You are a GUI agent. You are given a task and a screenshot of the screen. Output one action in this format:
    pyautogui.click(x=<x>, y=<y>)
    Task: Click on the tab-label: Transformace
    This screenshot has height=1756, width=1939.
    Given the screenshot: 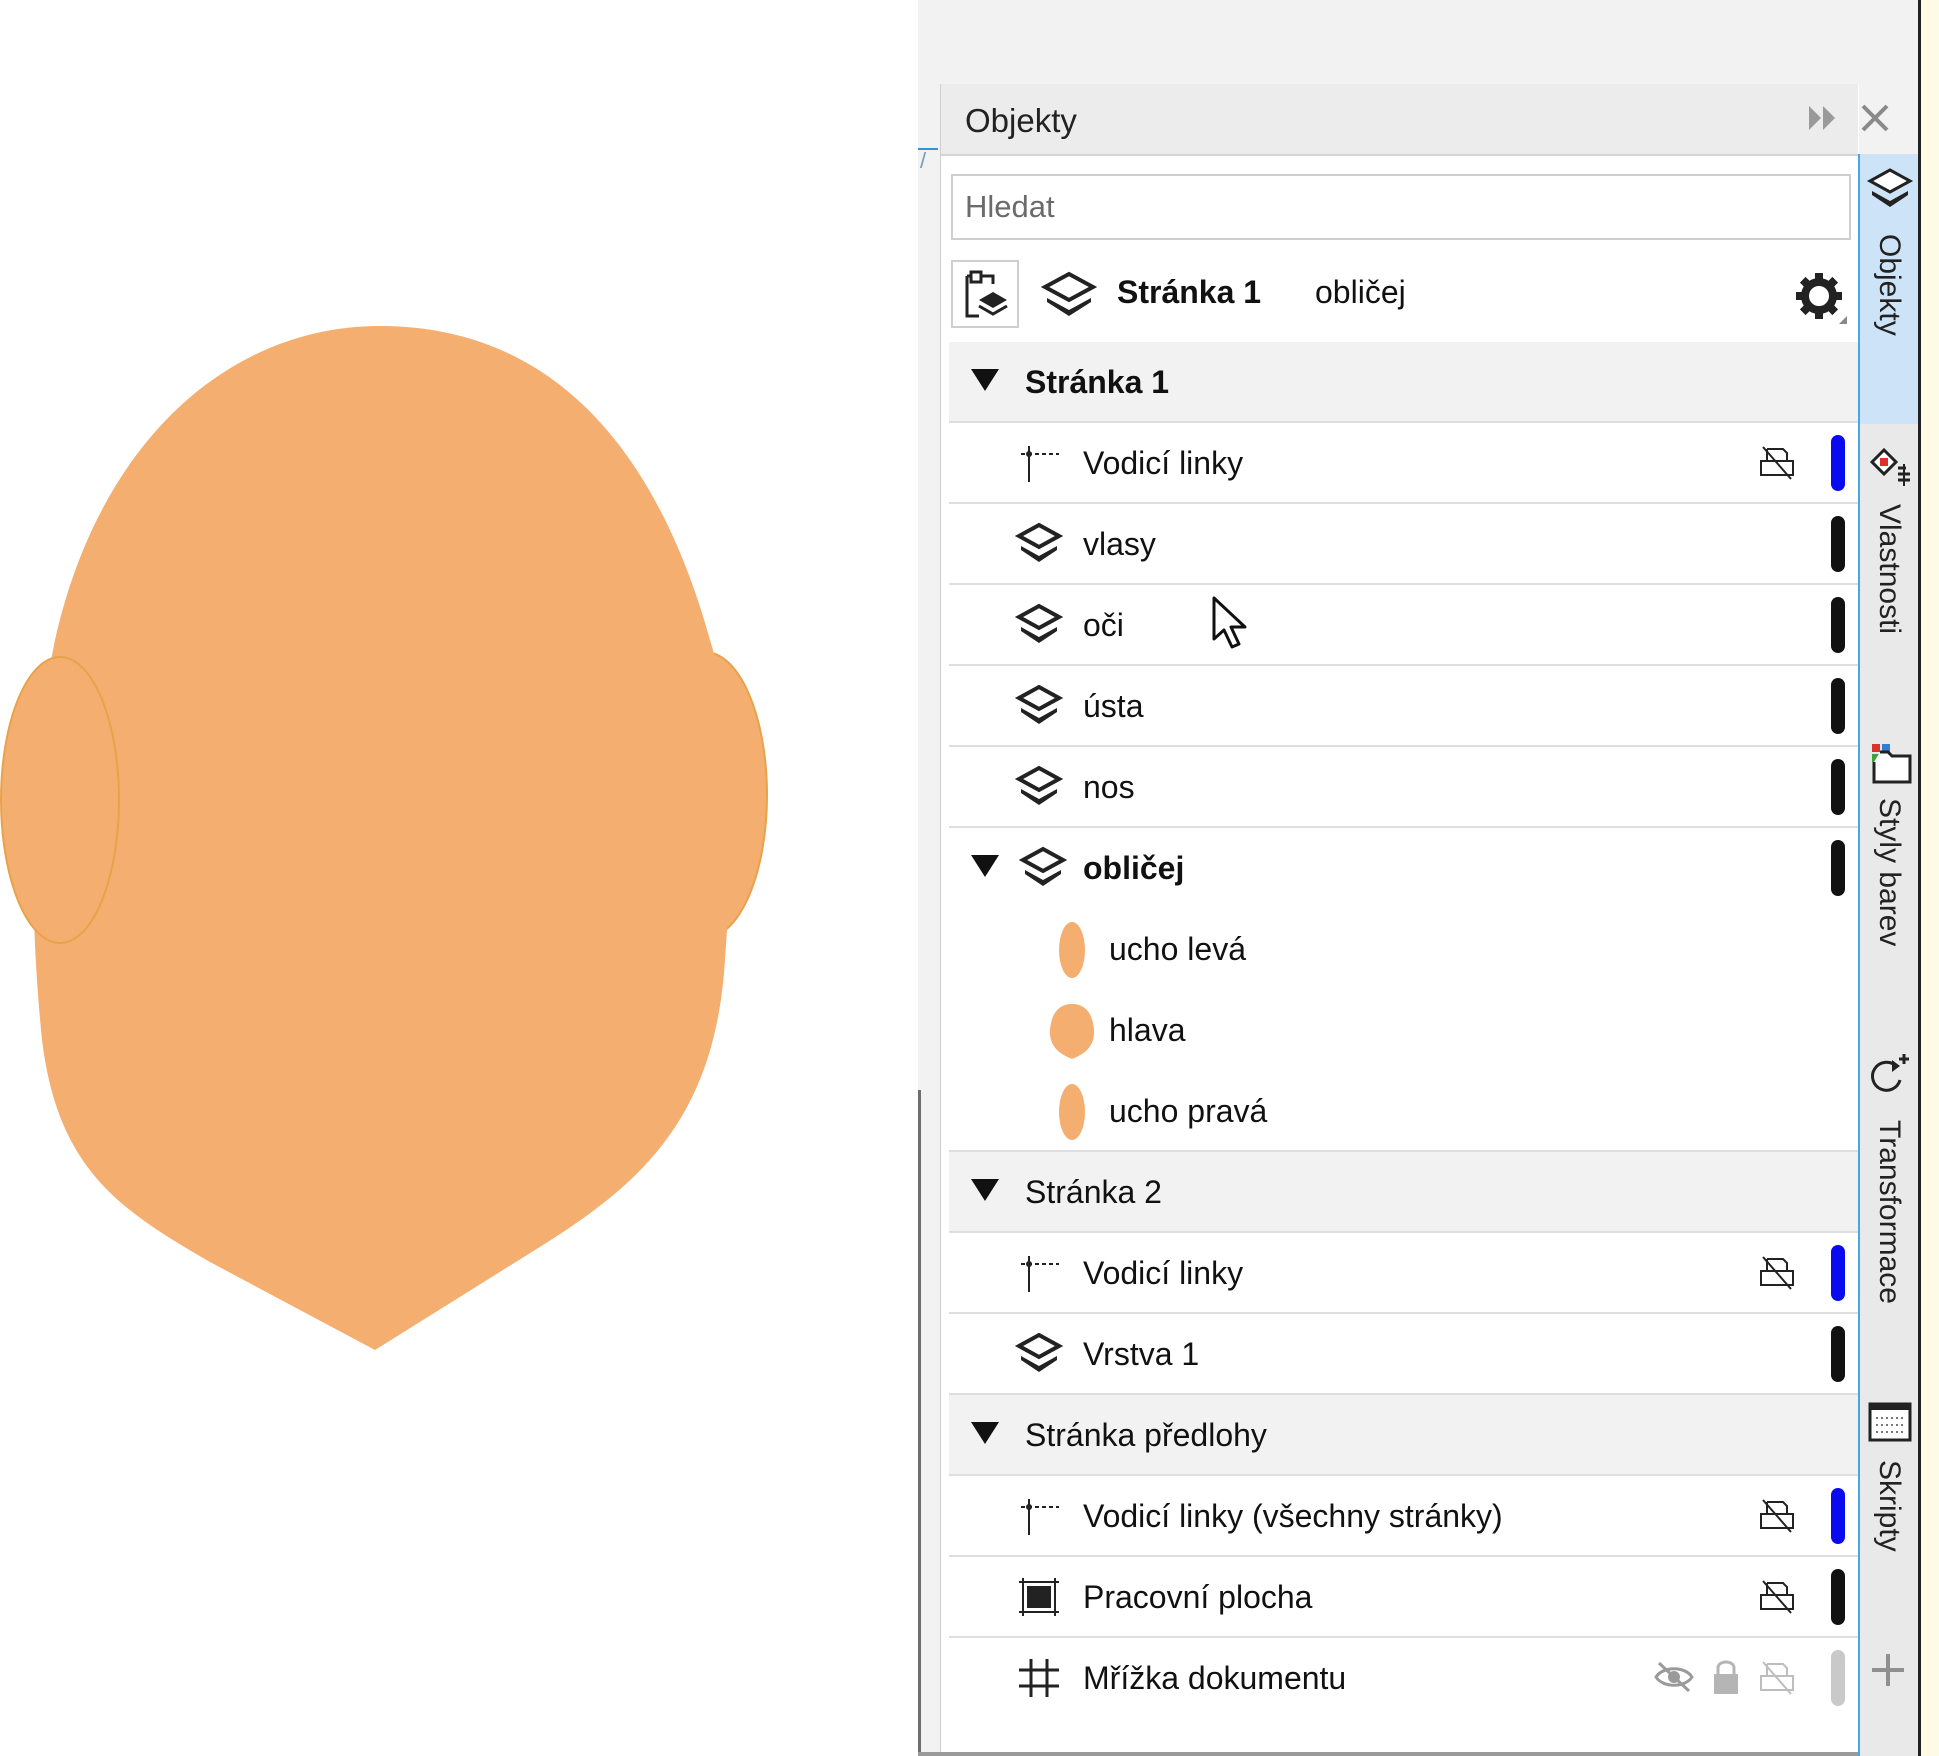 What is the action you would take?
    pyautogui.click(x=1889, y=1212)
    